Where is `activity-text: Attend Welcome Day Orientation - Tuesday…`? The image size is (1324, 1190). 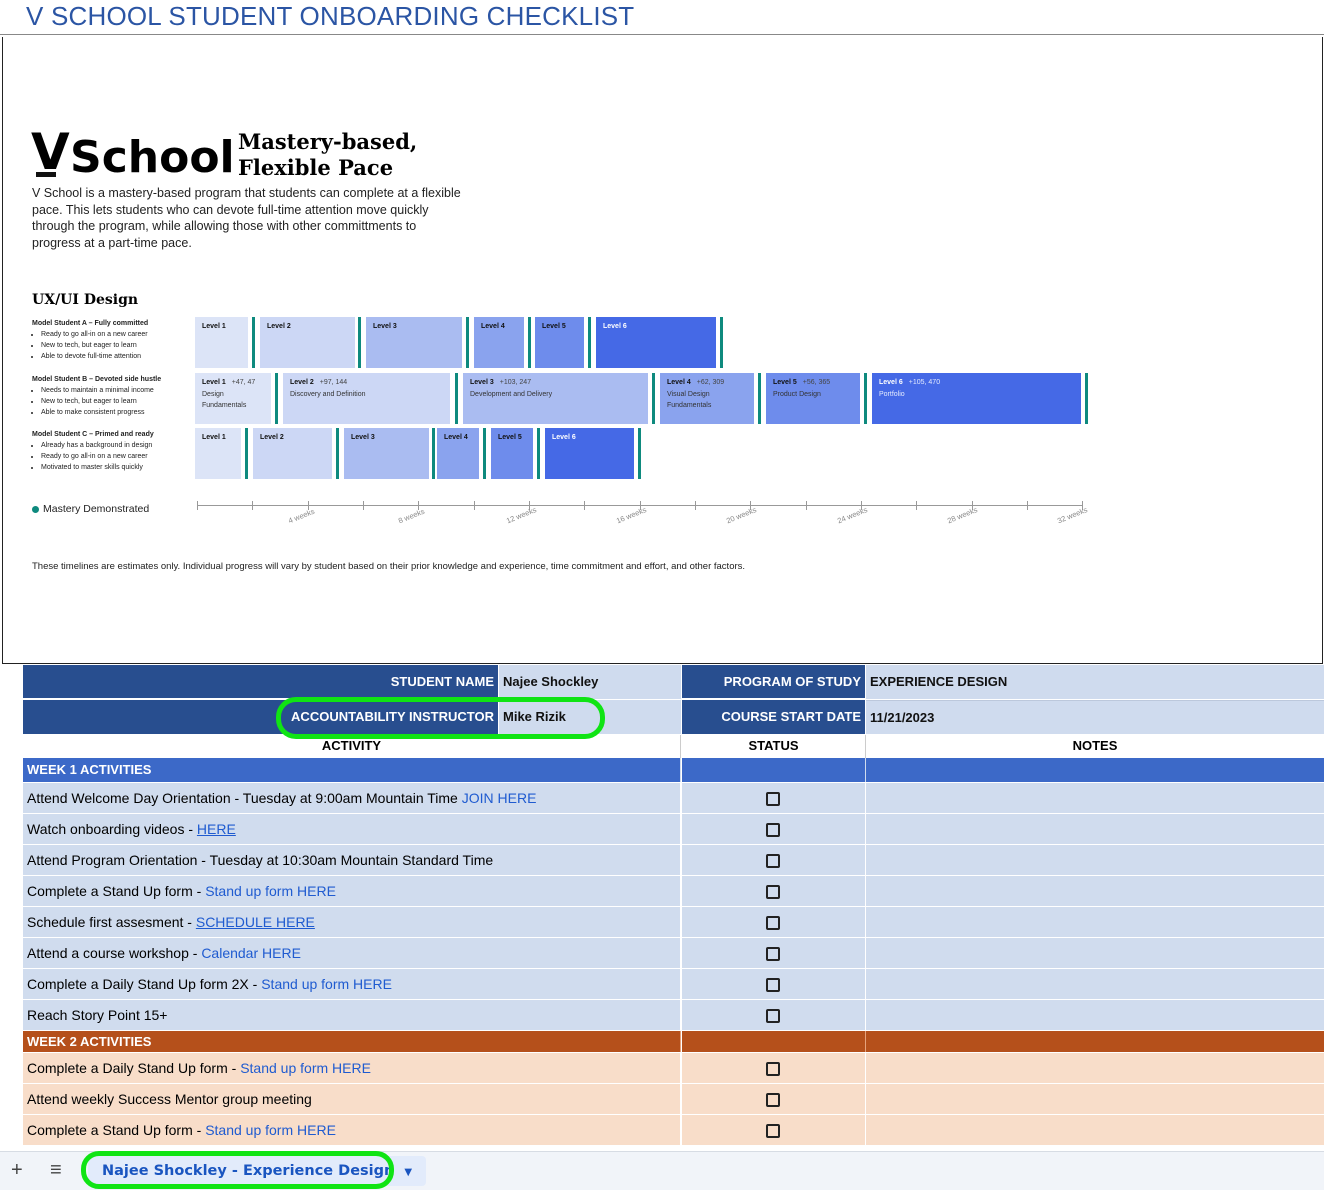 activity-text: Attend Welcome Day Orientation - Tuesday… is located at coordinates (244, 798).